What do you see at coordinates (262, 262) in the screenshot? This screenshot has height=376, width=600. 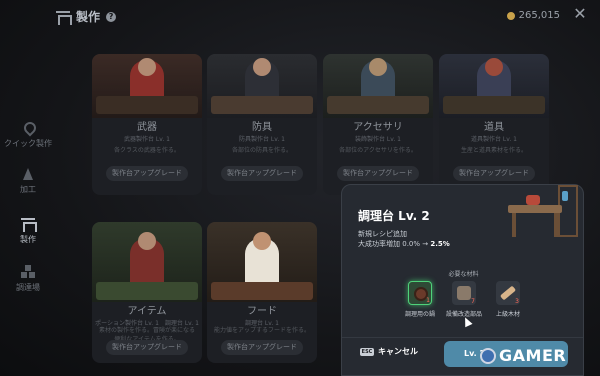 I see `food-artwork` at bounding box center [262, 262].